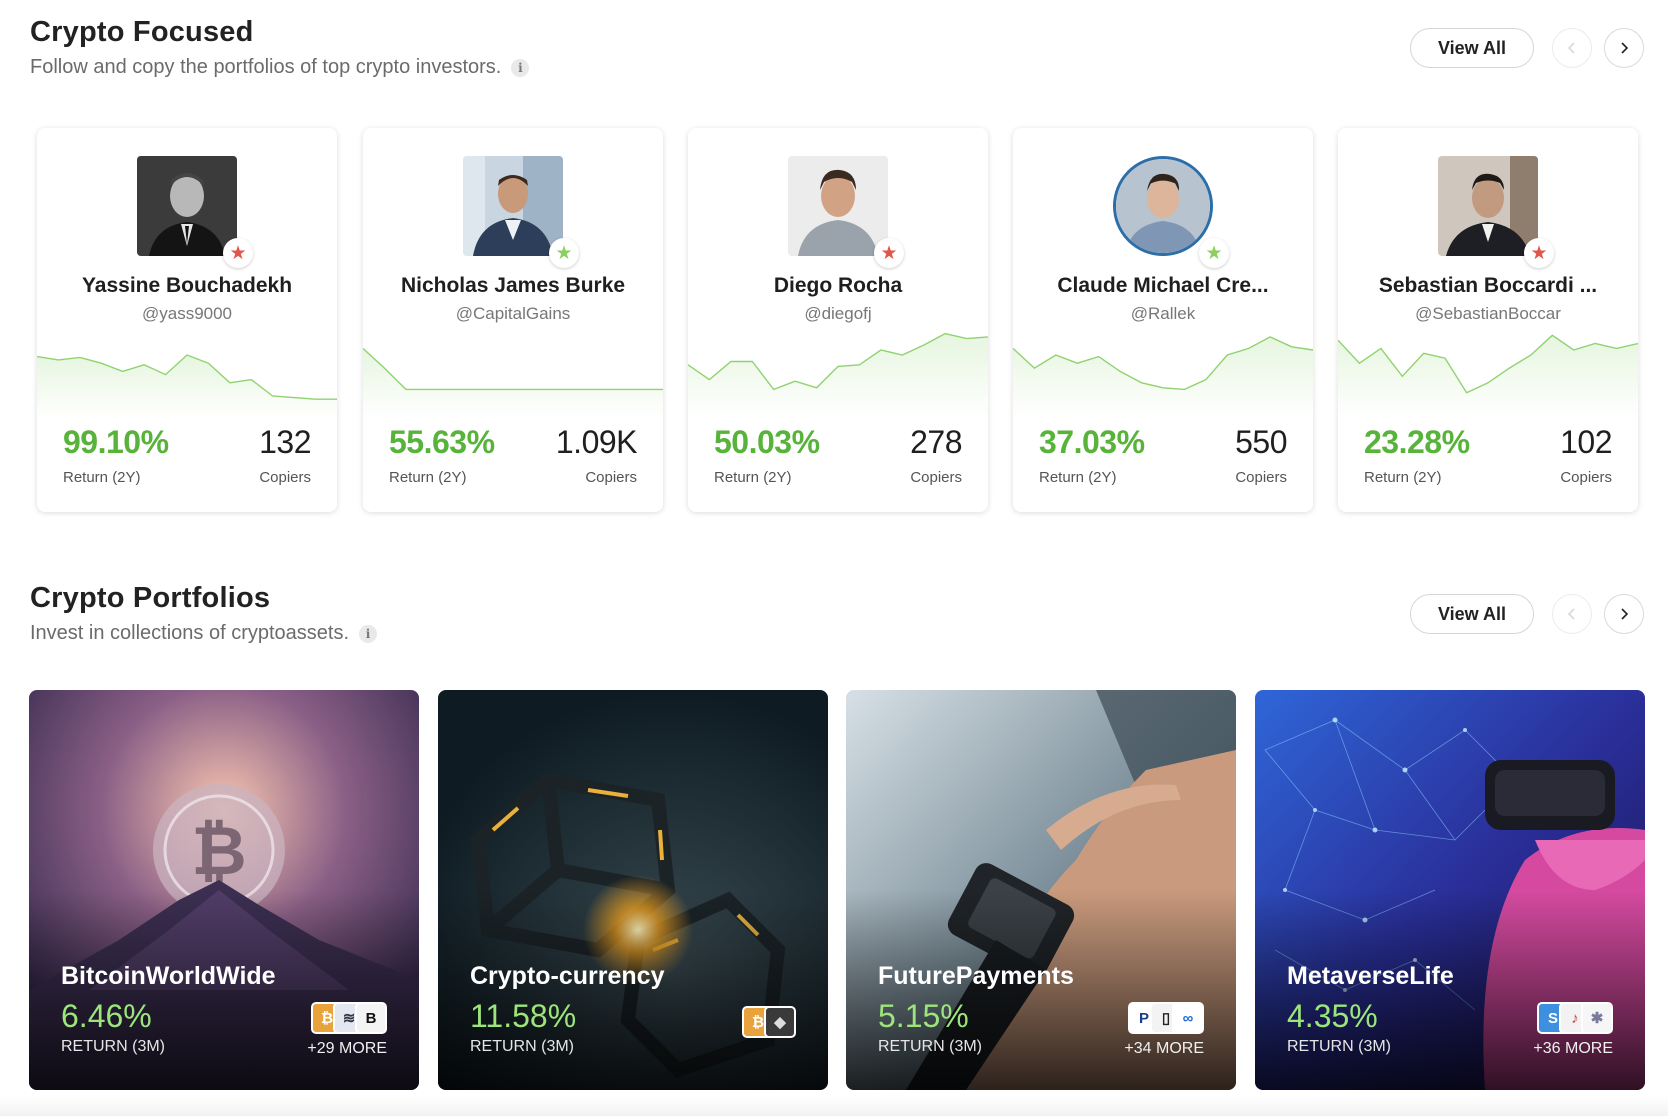  What do you see at coordinates (371, 1018) in the screenshot?
I see `asset-icon: B` at bounding box center [371, 1018].